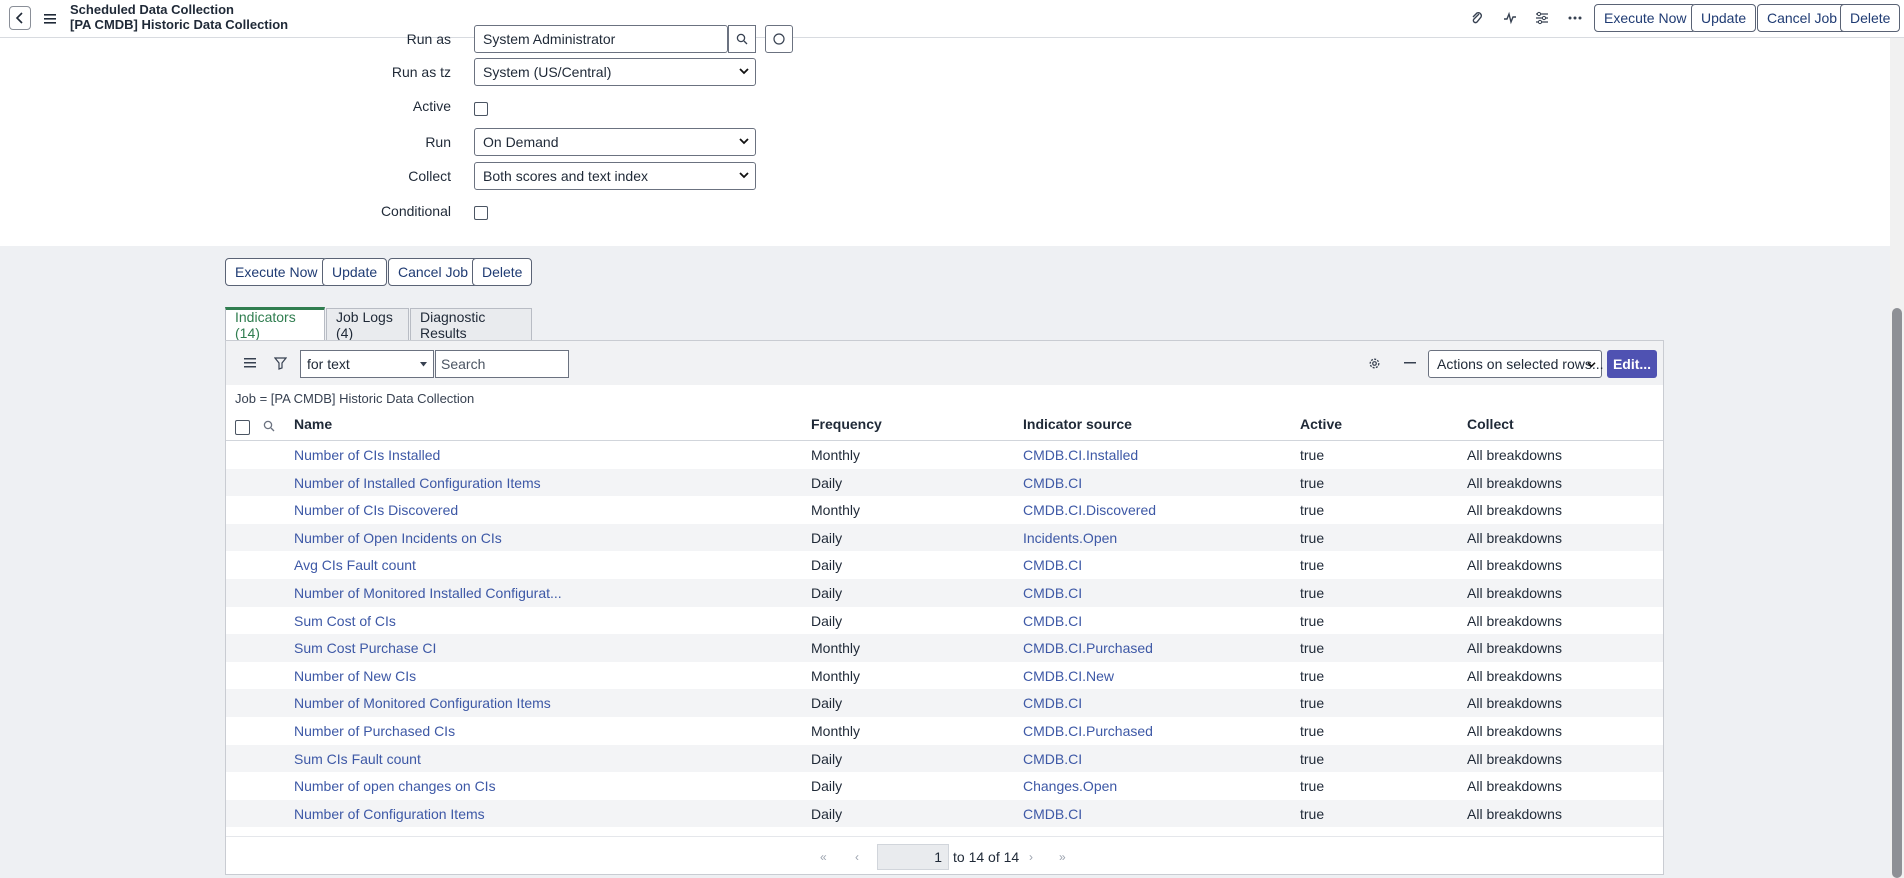 This screenshot has width=1904, height=878. What do you see at coordinates (280, 363) in the screenshot?
I see `filter-icon` at bounding box center [280, 363].